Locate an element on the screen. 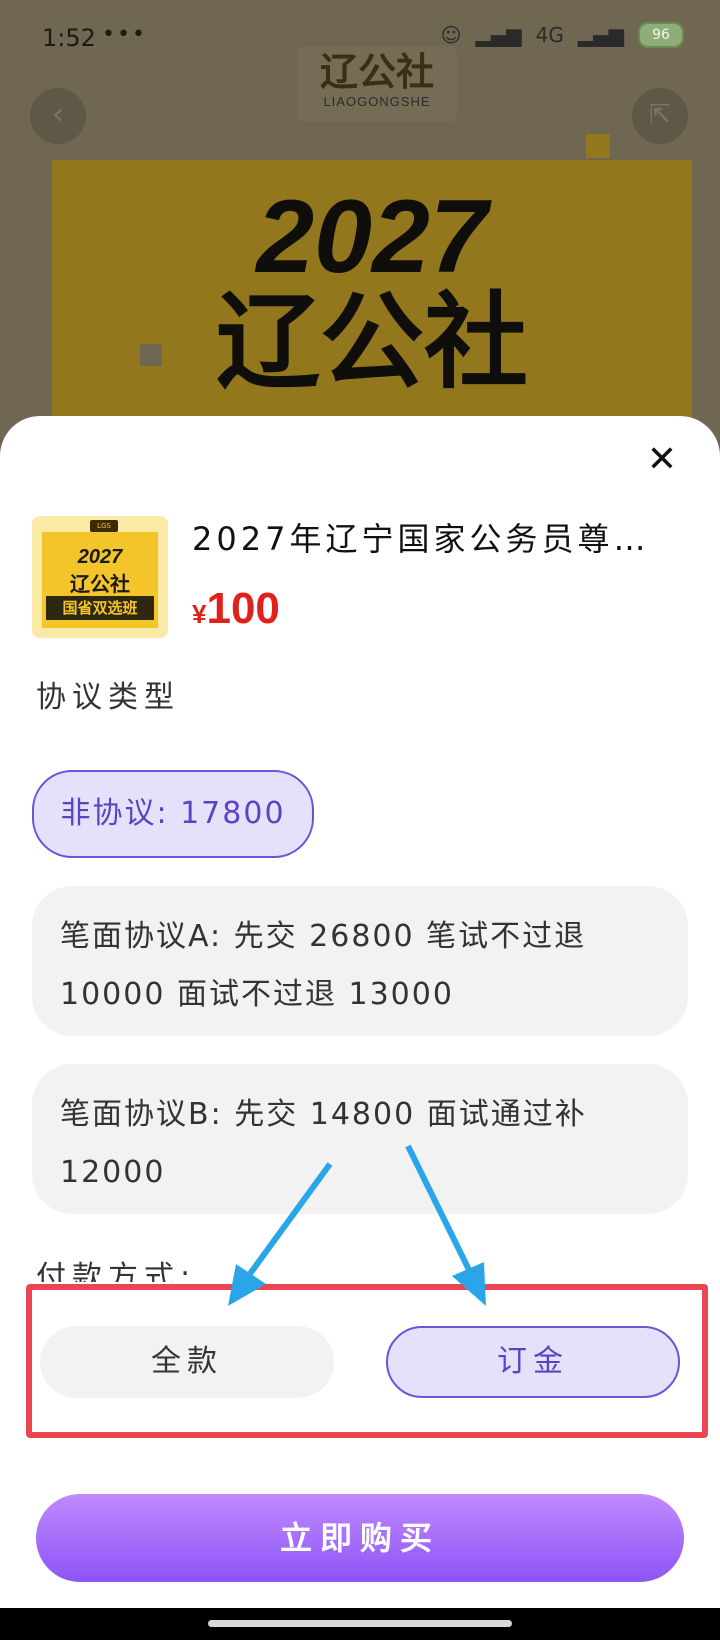  payment-method-label: 付款方式: is located at coordinates (116, 1271).